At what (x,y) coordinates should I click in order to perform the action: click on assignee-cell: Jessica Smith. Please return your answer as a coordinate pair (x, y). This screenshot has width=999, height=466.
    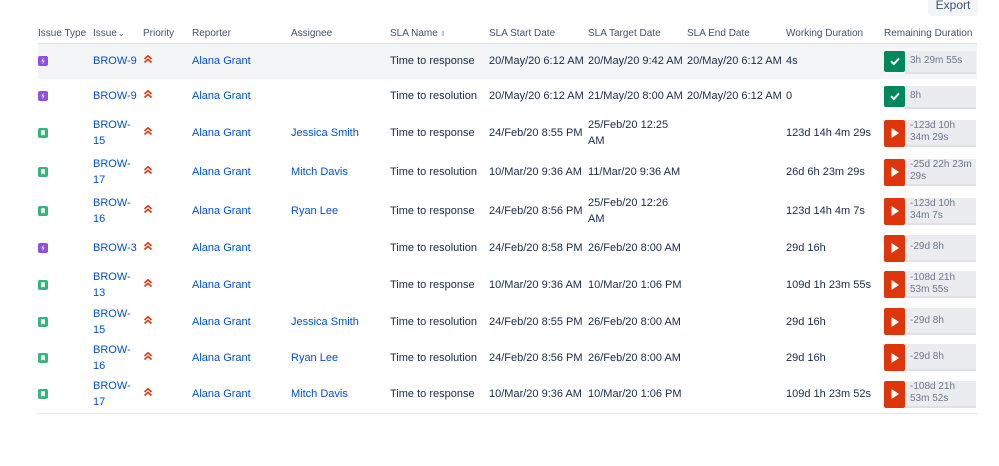
    Looking at the image, I should click on (340, 133).